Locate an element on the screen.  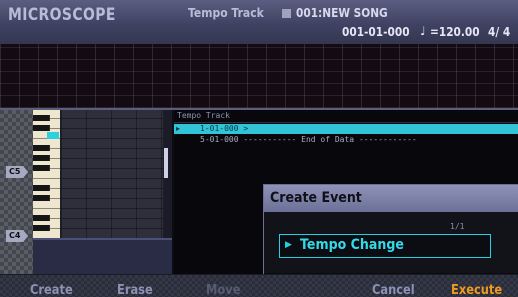
cancel-button: Cancel is located at coordinates (393, 290).